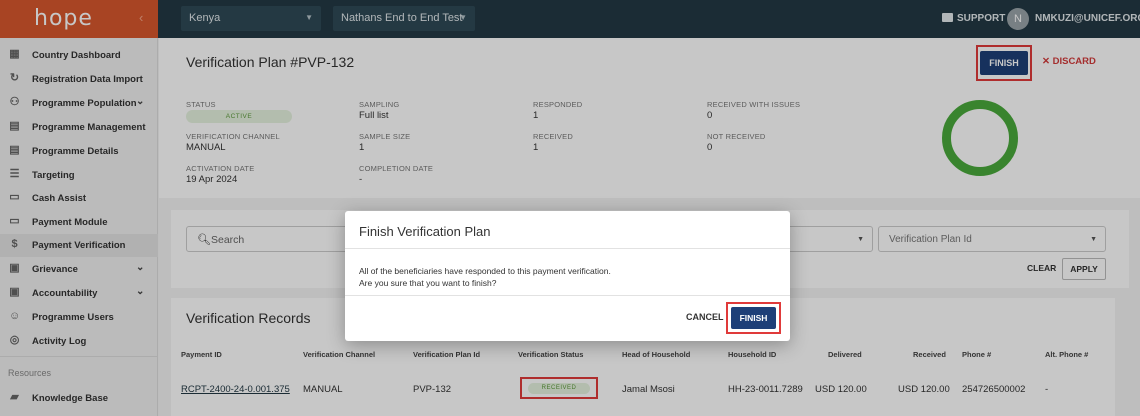  I want to click on cancel-button: CANCEL, so click(705, 317).